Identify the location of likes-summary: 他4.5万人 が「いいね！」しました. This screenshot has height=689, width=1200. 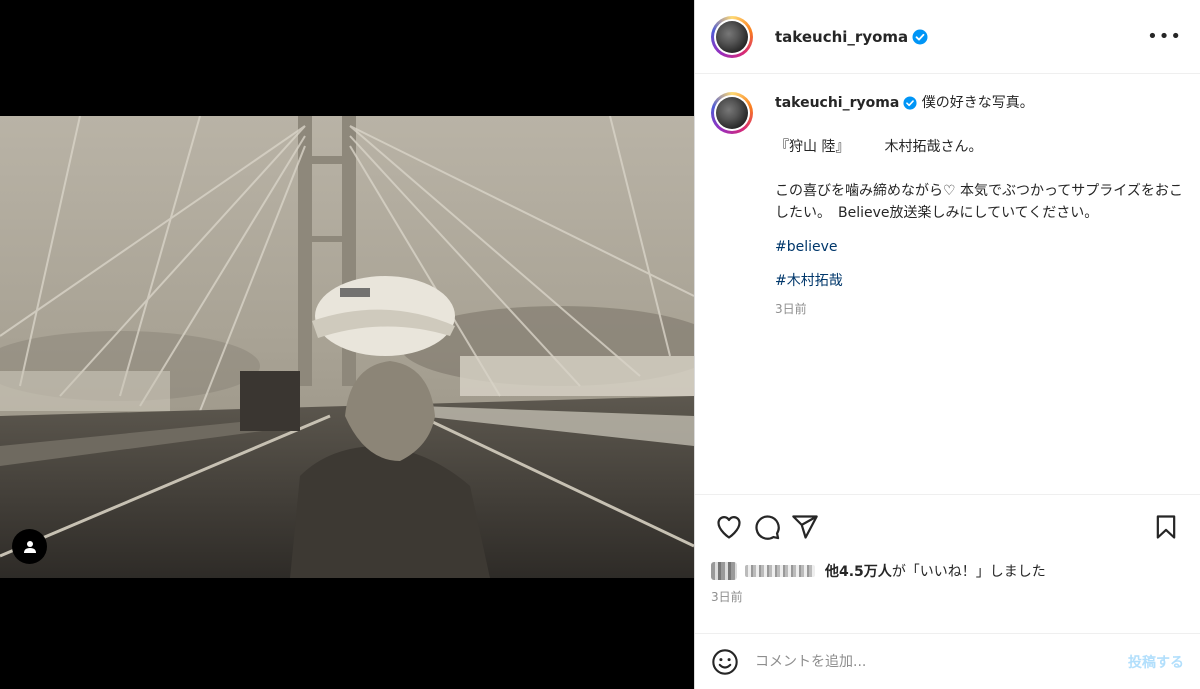
(947, 571).